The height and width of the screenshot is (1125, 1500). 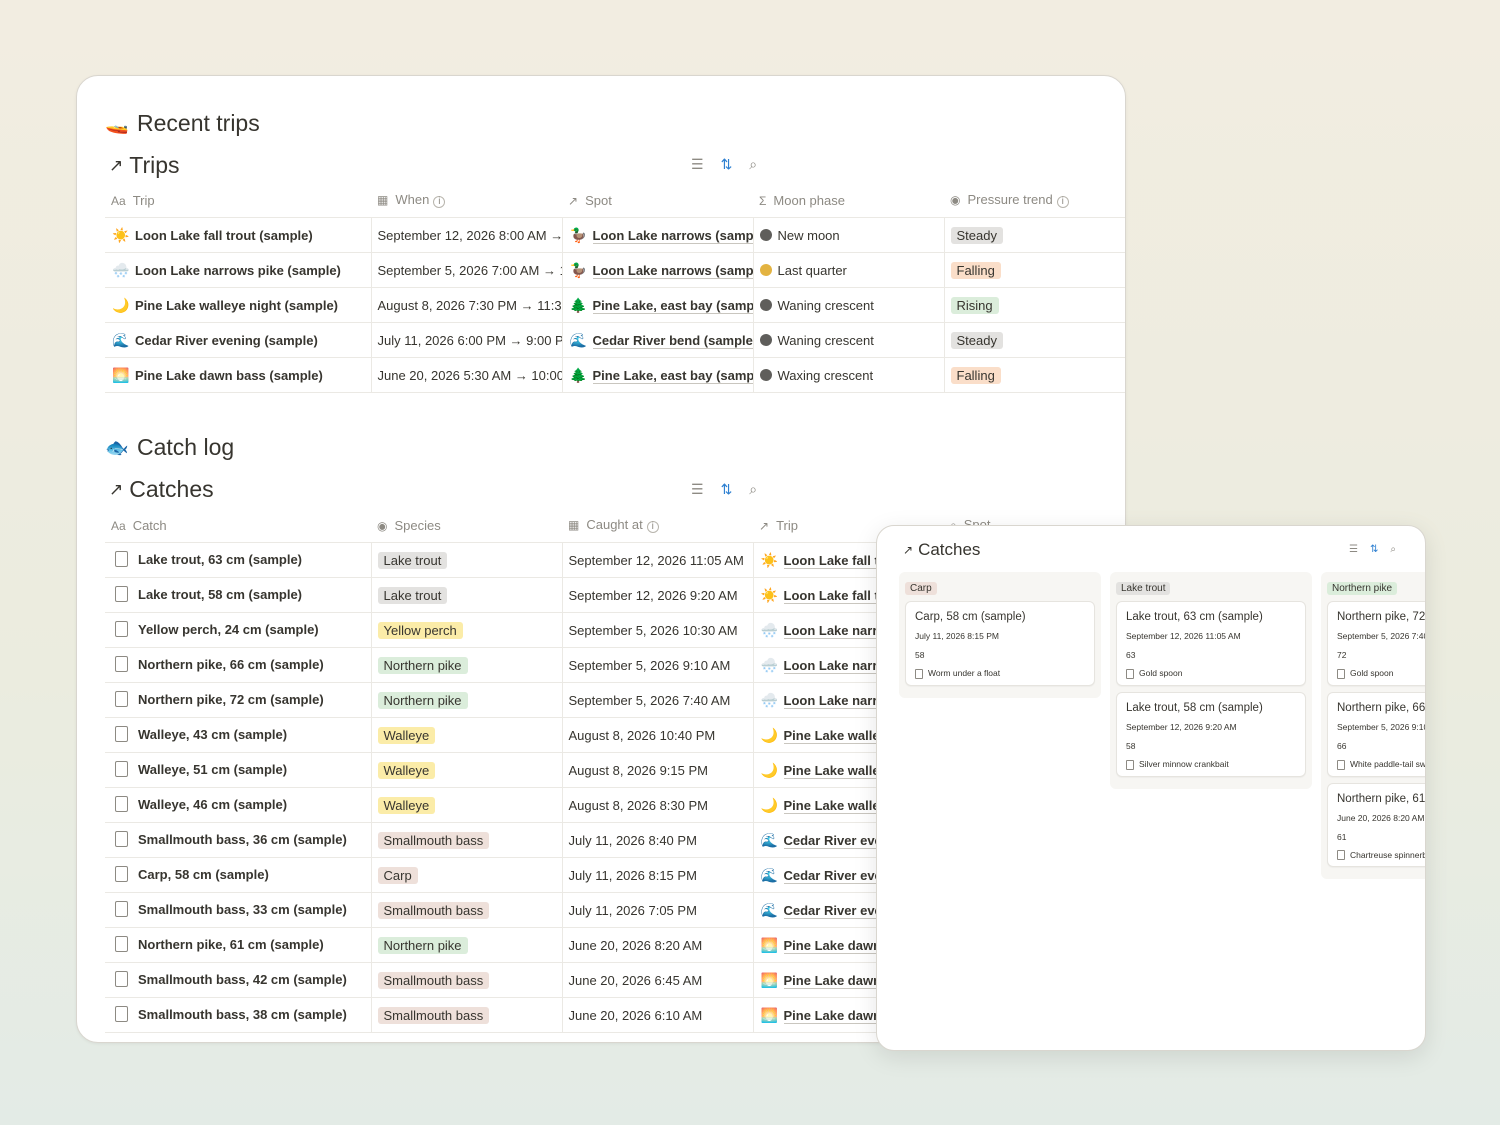 I want to click on group-tag: Lake trout, so click(x=1143, y=588).